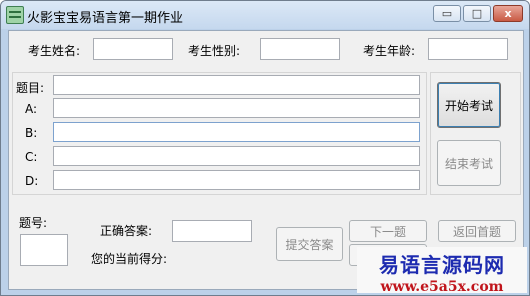  What do you see at coordinates (129, 259) in the screenshot?
I see `current-score-label: 您的当前得分:` at bounding box center [129, 259].